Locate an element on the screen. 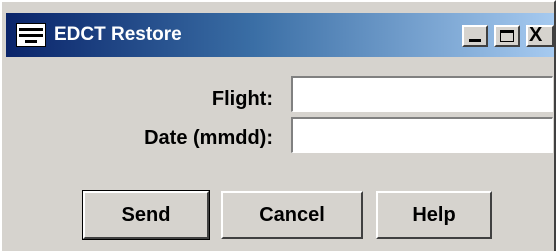 This screenshot has width=556, height=251. date-input is located at coordinates (422, 135).